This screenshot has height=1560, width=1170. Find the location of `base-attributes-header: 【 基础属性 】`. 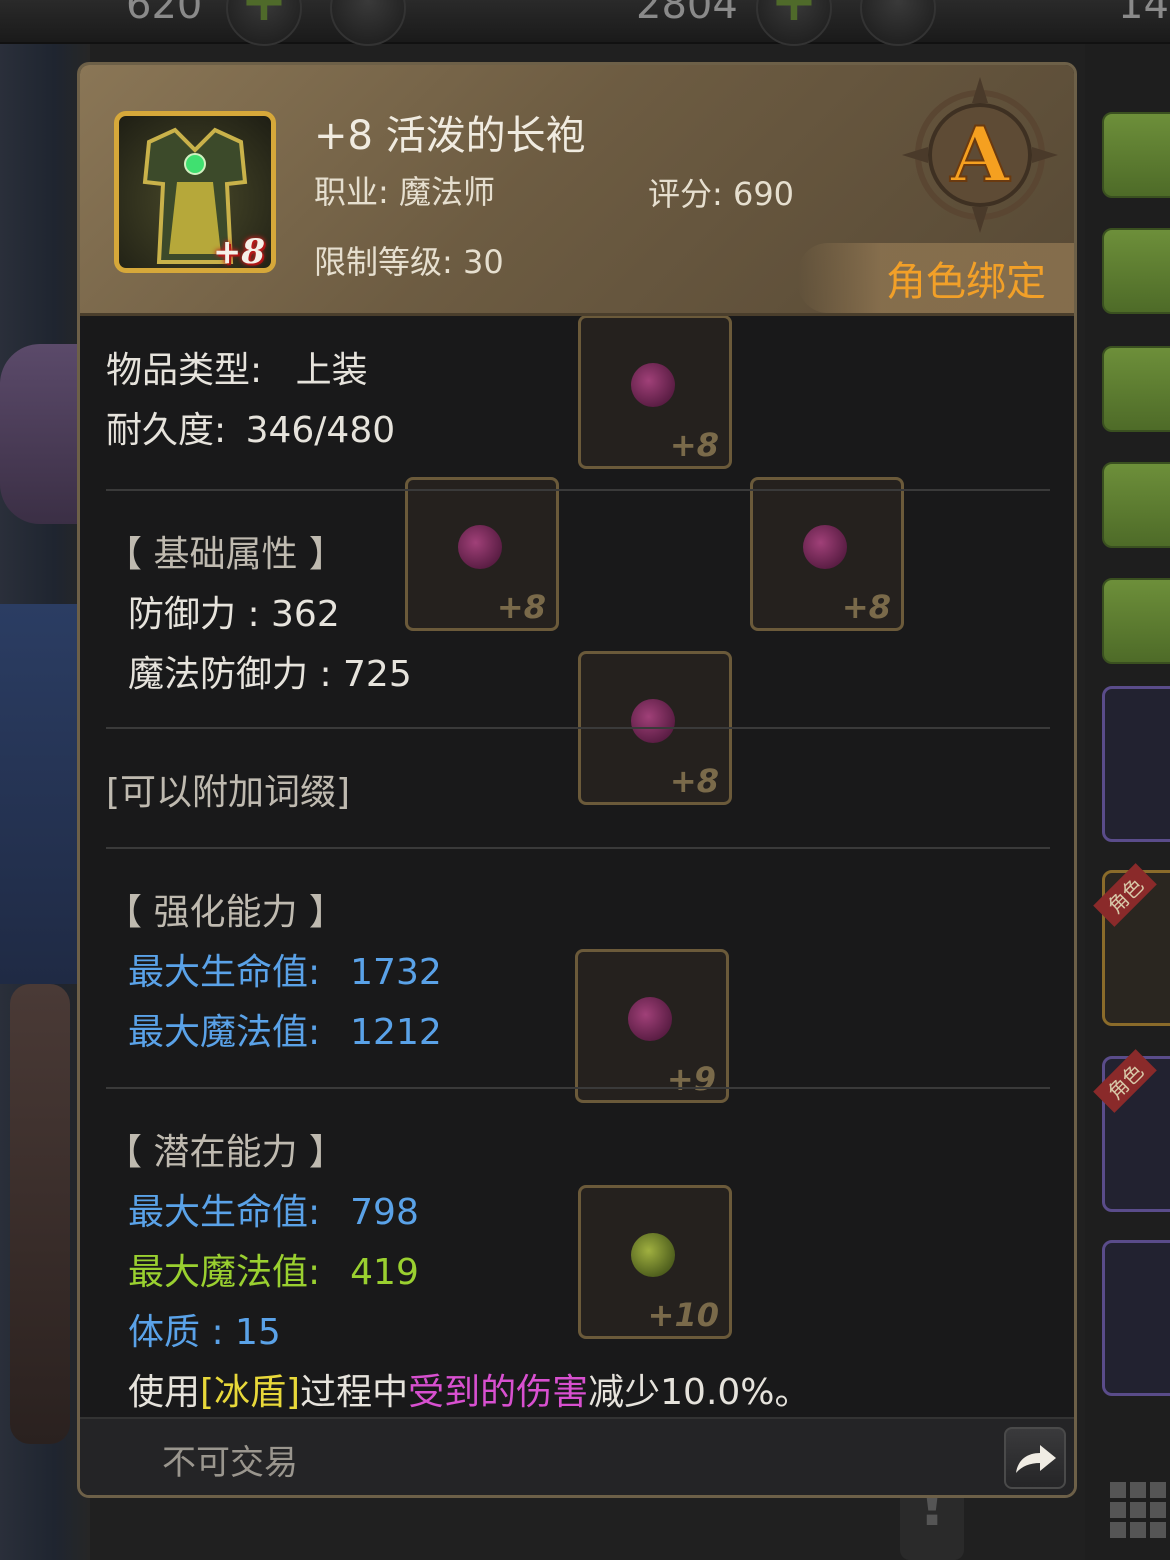

base-attributes-header: 【 基础属性 】 is located at coordinates (225, 554).